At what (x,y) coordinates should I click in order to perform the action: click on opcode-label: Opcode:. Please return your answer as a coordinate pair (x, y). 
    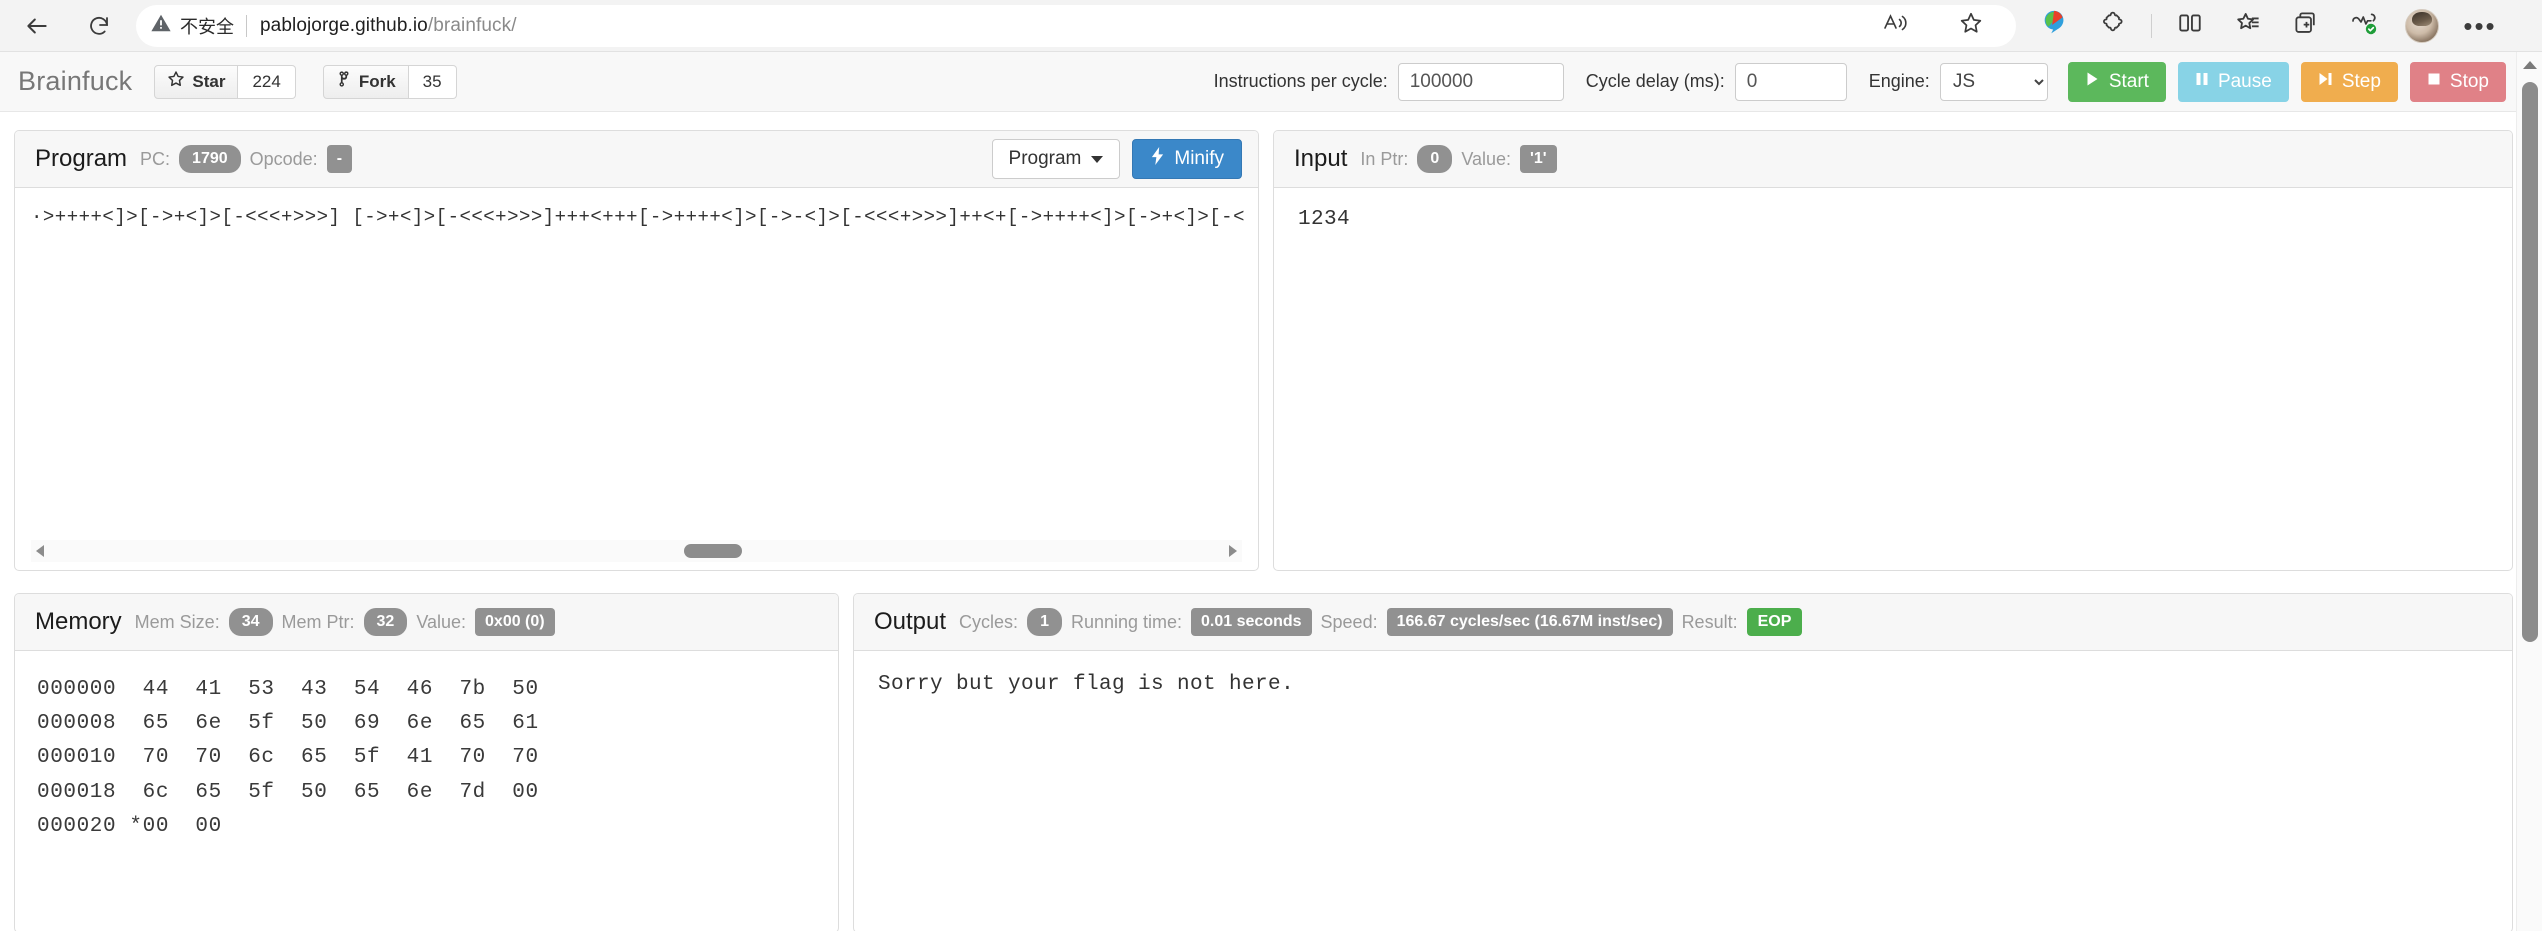
    Looking at the image, I should click on (283, 158).